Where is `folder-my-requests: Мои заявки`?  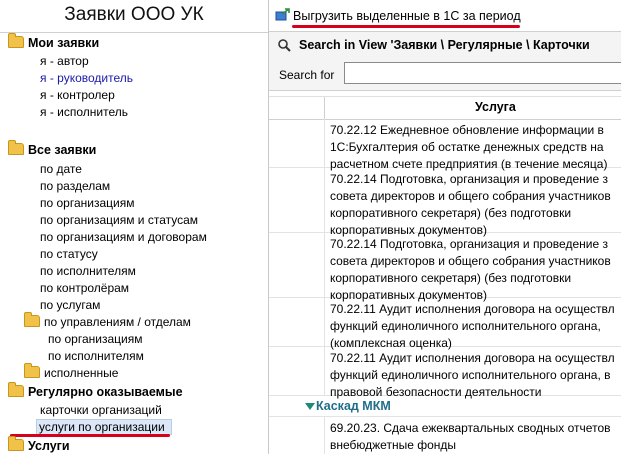 folder-my-requests: Мои заявки is located at coordinates (53, 41).